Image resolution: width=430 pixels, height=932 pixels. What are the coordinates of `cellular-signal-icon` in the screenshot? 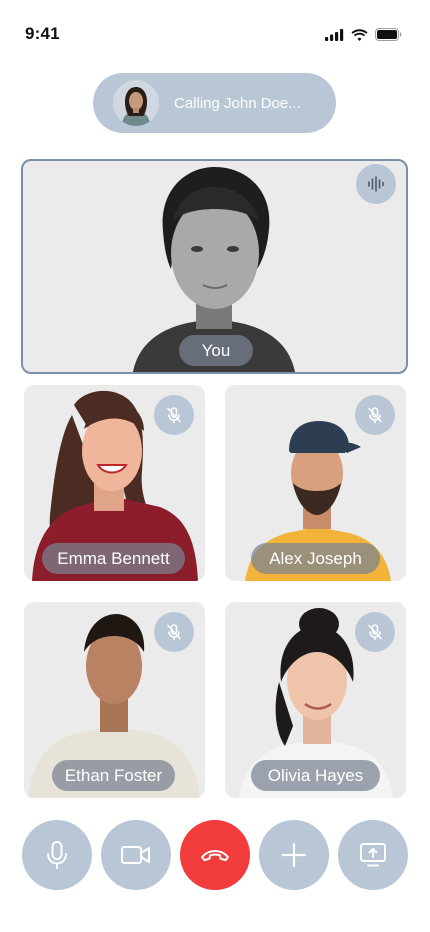 It's located at (334, 34).